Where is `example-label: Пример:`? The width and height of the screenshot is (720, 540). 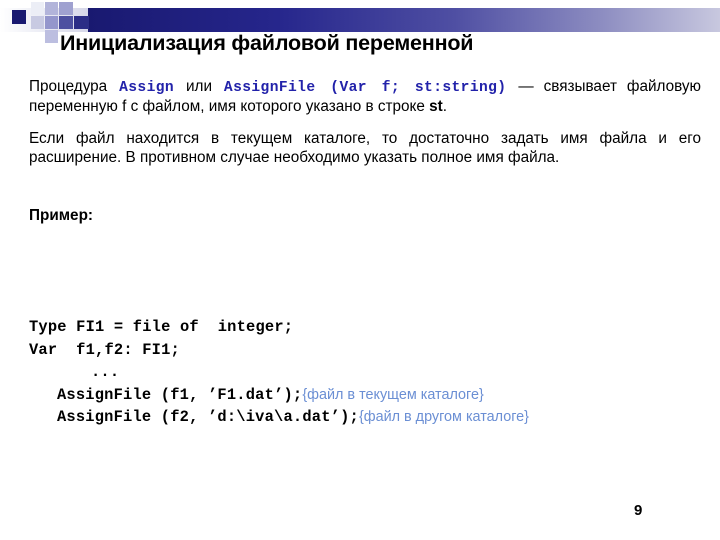 example-label: Пример: is located at coordinates (61, 216).